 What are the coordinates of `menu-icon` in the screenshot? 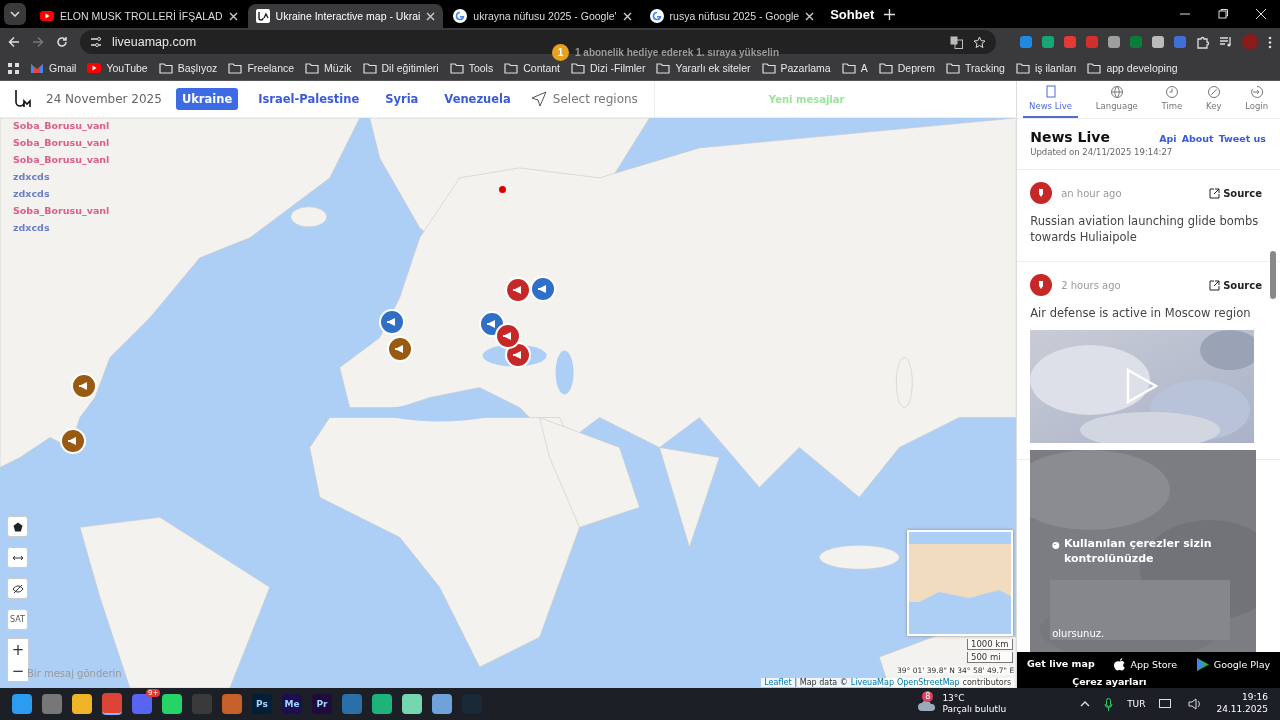 It's located at (1270, 42).